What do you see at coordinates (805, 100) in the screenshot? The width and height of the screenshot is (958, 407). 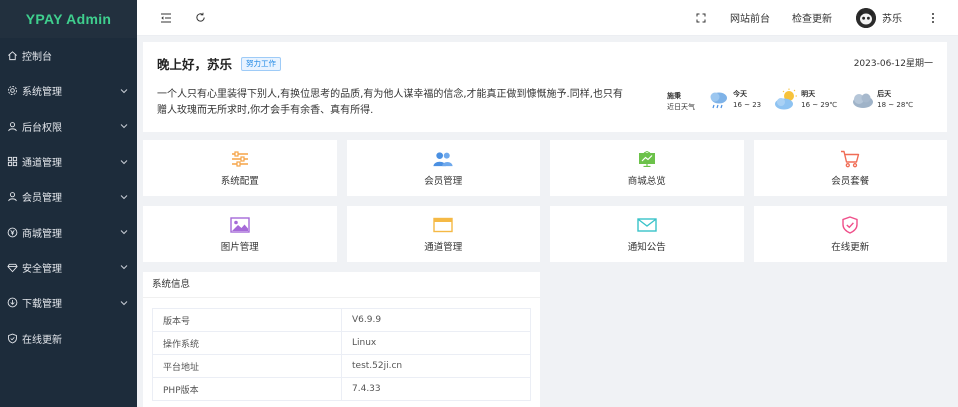 I see `weather-day-tomorrow: 明天 16 ~ 29℃` at bounding box center [805, 100].